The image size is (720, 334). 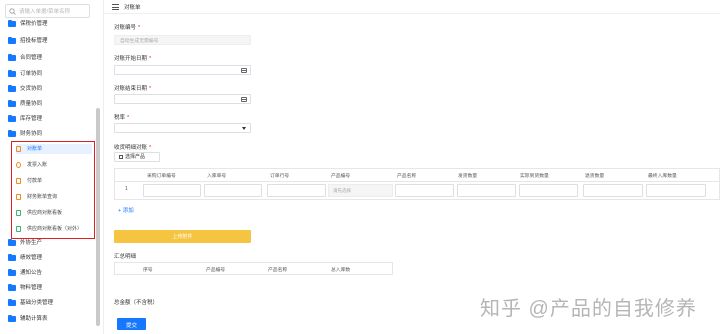 I want to click on select-product-button: 选择产品, so click(x=137, y=157).